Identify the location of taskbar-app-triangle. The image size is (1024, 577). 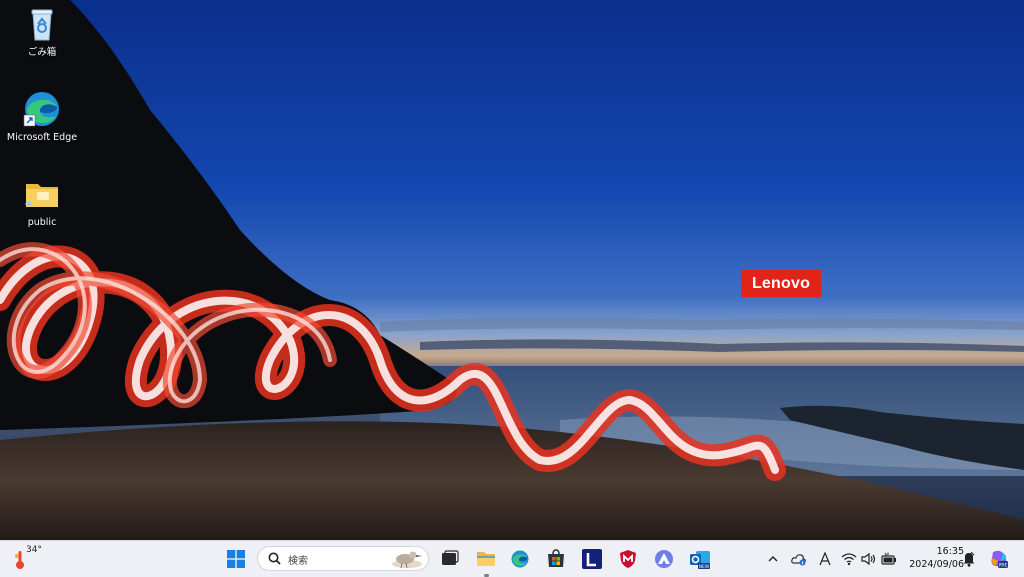
(664, 559).